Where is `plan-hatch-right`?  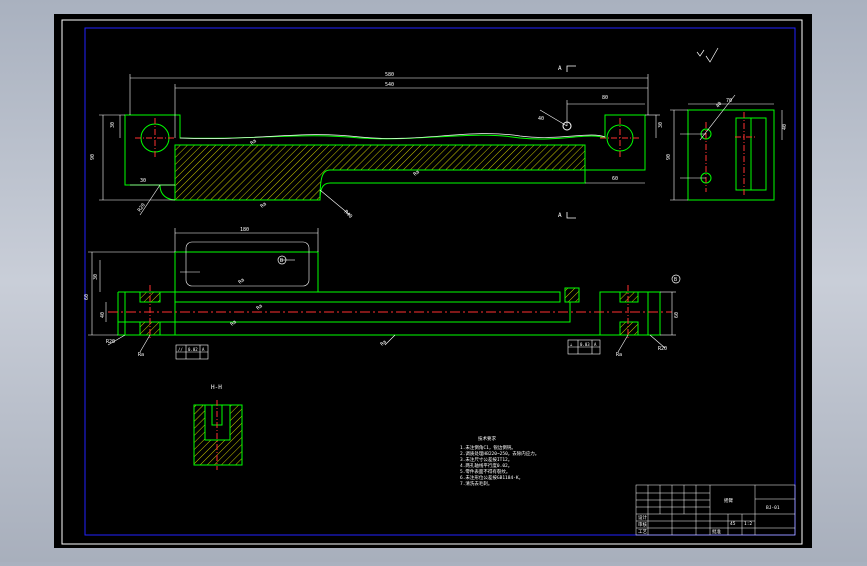 plan-hatch-right is located at coordinates (629, 297).